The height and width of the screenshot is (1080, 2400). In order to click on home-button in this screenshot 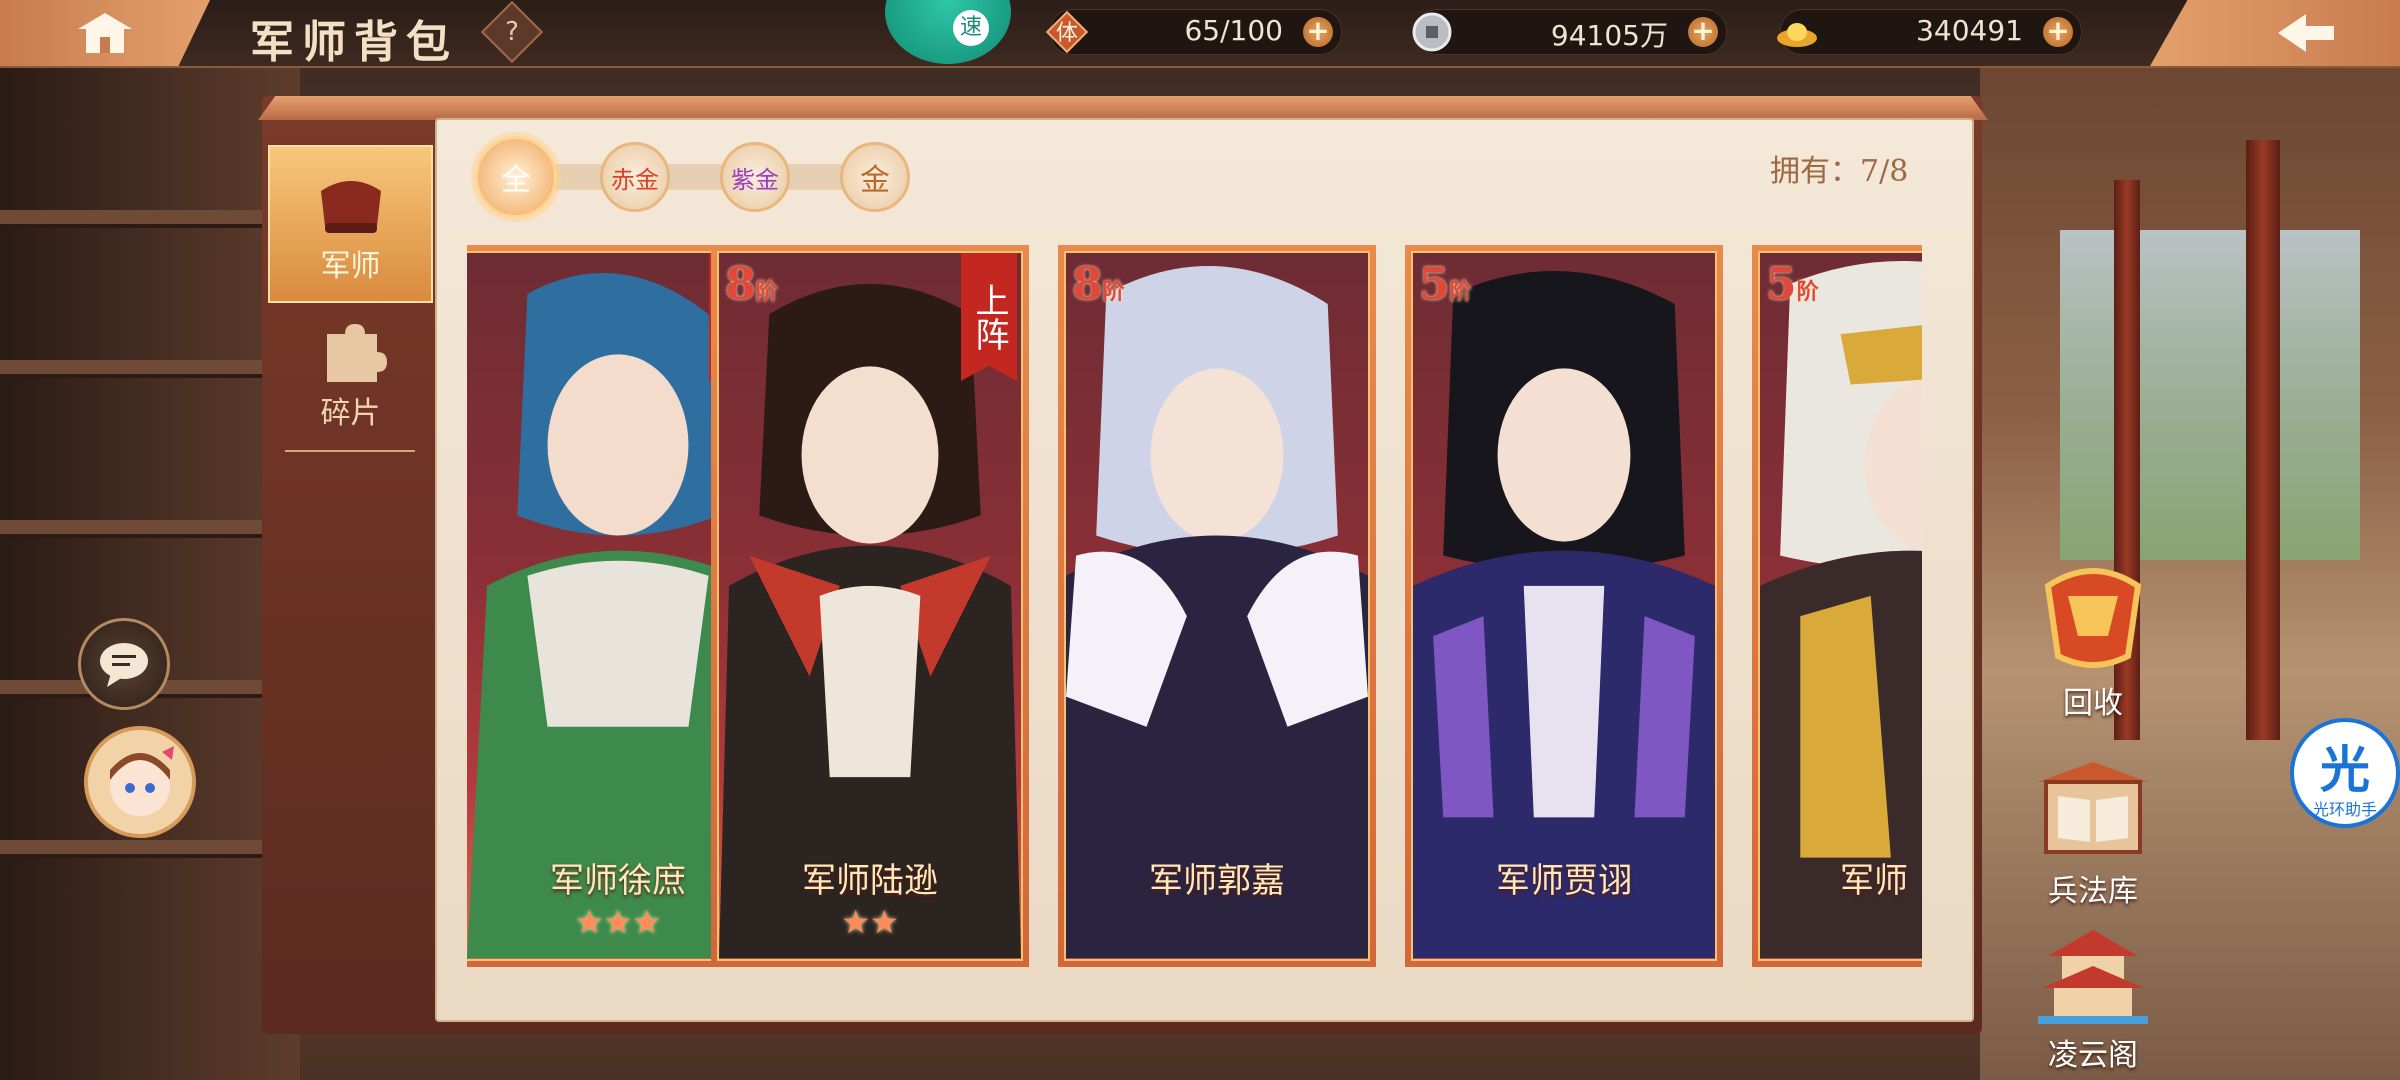, I will do `click(105, 33)`.